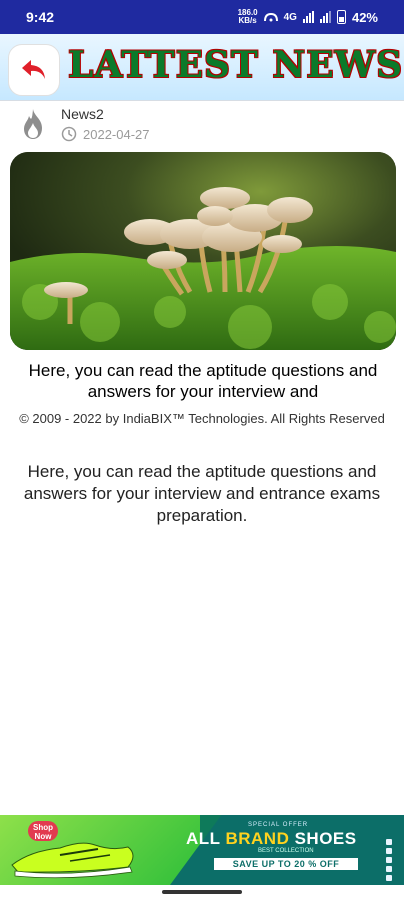  What do you see at coordinates (69, 134) in the screenshot?
I see `clock-icon` at bounding box center [69, 134].